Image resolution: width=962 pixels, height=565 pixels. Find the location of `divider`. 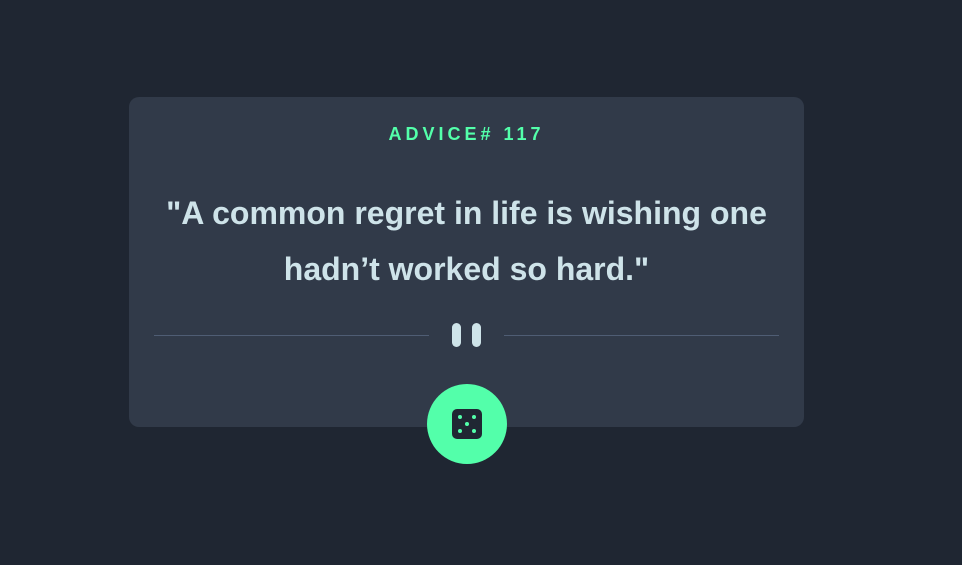

divider is located at coordinates (466, 336).